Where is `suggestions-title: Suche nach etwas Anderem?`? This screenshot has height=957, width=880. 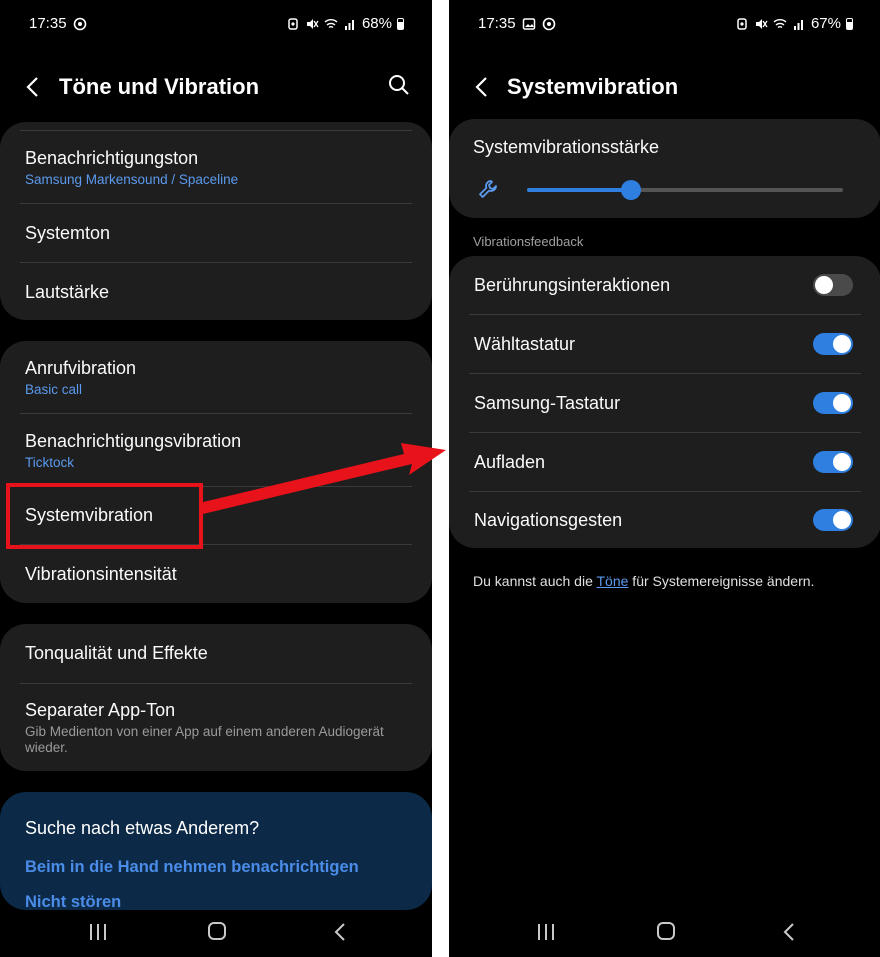 suggestions-title: Suche nach etwas Anderem? is located at coordinates (142, 828).